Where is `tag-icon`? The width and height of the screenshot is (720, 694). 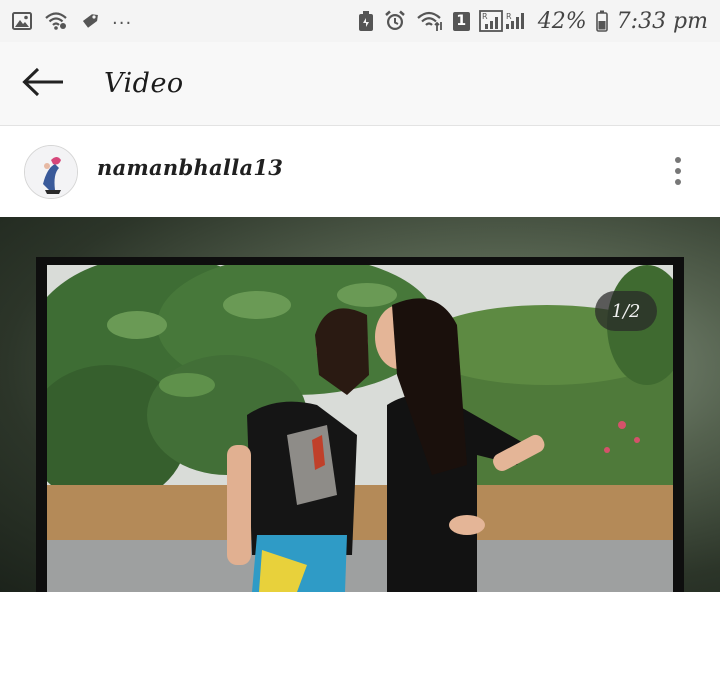
tag-icon is located at coordinates (90, 21).